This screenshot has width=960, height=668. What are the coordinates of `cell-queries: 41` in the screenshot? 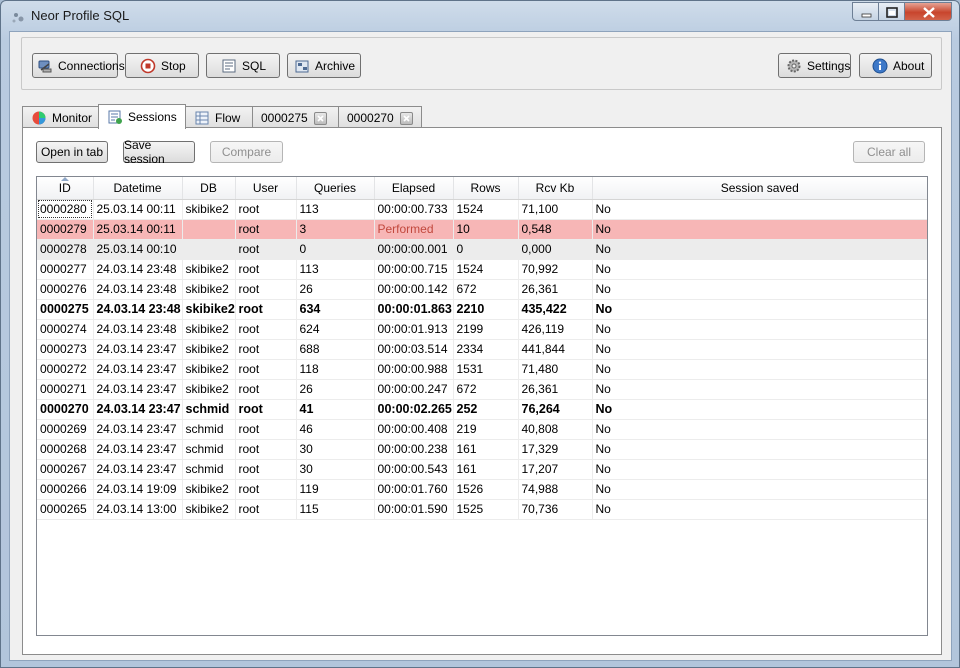 It's located at (335, 409).